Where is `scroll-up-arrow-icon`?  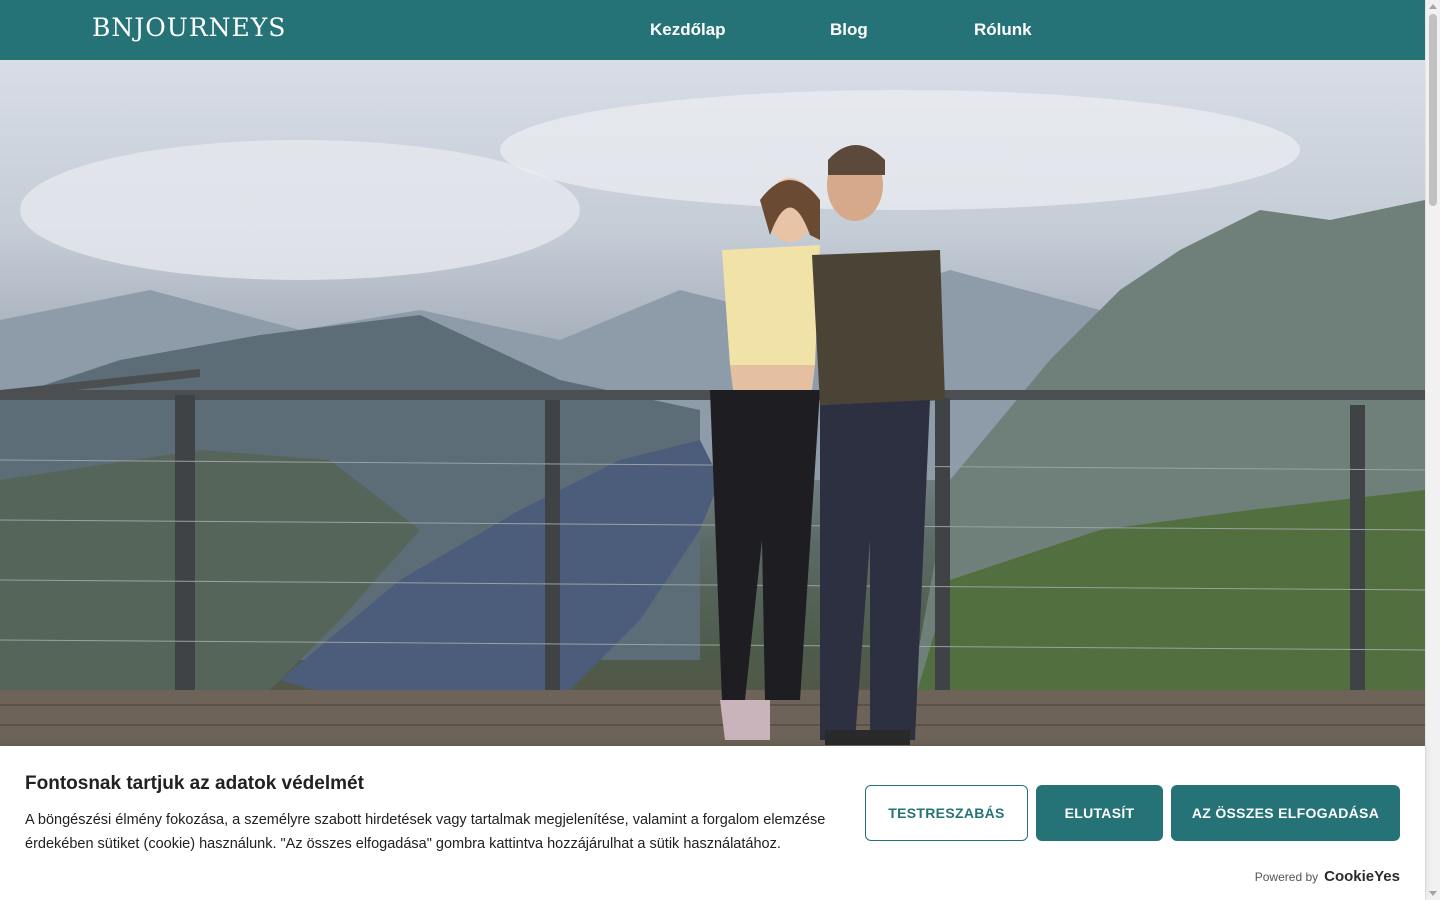 scroll-up-arrow-icon is located at coordinates (1433, 6).